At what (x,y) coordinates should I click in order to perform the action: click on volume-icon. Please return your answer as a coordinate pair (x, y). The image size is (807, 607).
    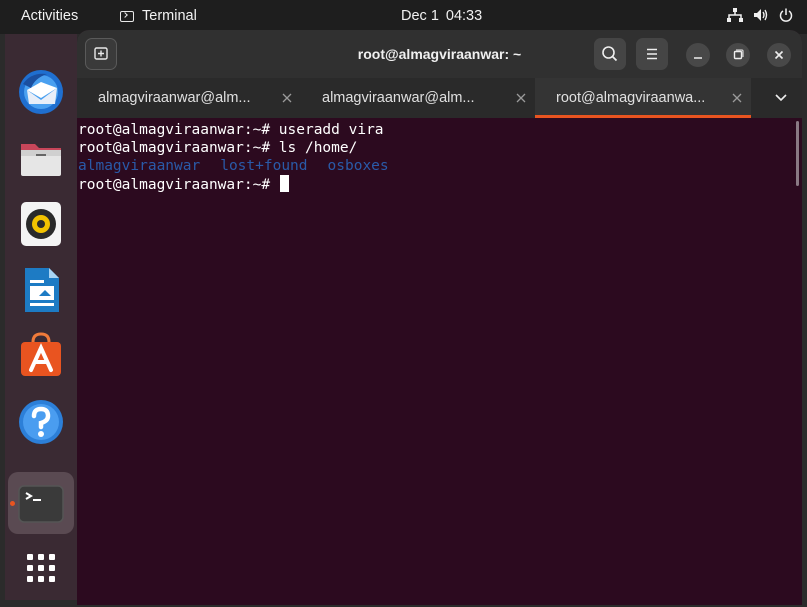
    Looking at the image, I should click on (761, 15).